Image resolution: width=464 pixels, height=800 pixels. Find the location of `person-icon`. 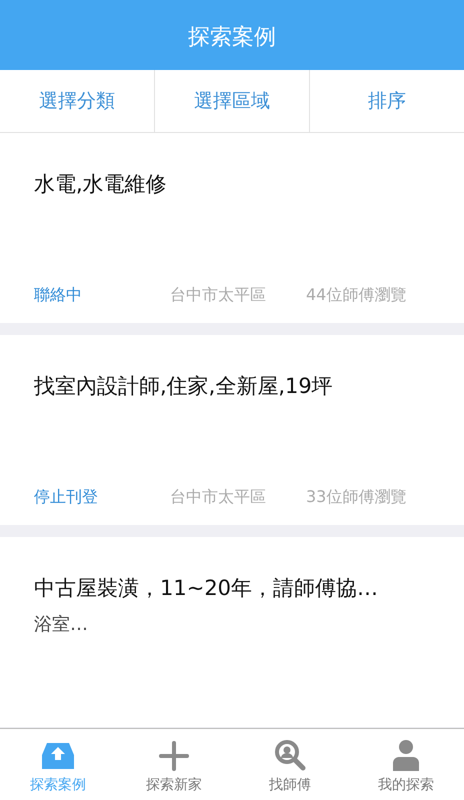

person-icon is located at coordinates (406, 755).